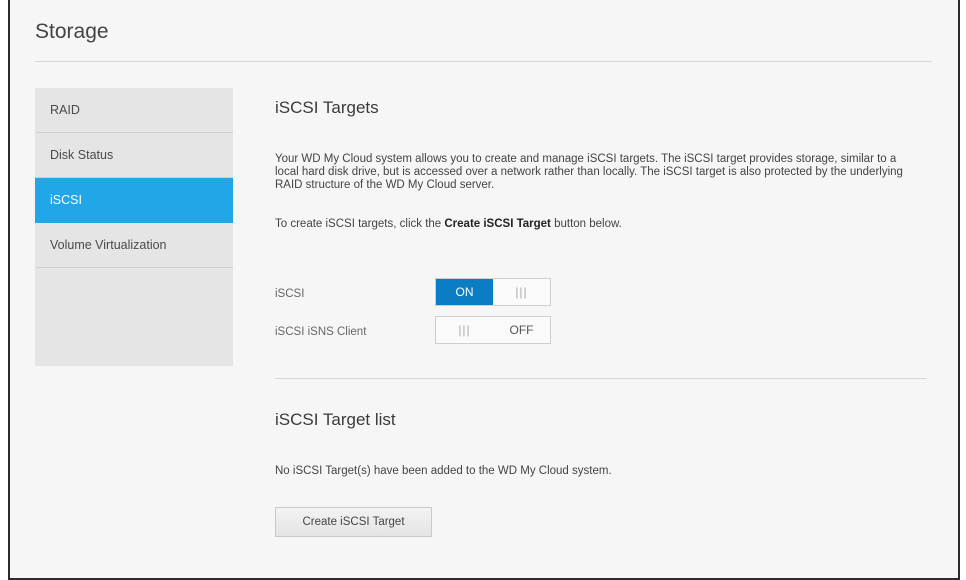 The width and height of the screenshot is (966, 580). What do you see at coordinates (72, 31) in the screenshot?
I see `page-title: Storage` at bounding box center [72, 31].